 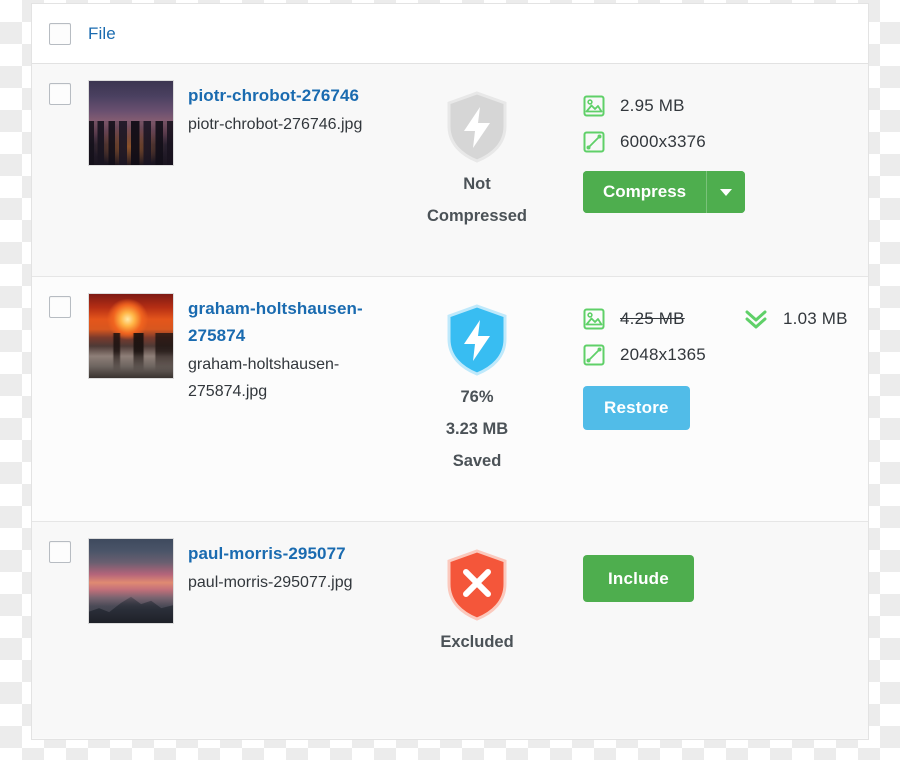 What do you see at coordinates (663, 141) in the screenshot?
I see `meta-dimensions-value: 6000x3376` at bounding box center [663, 141].